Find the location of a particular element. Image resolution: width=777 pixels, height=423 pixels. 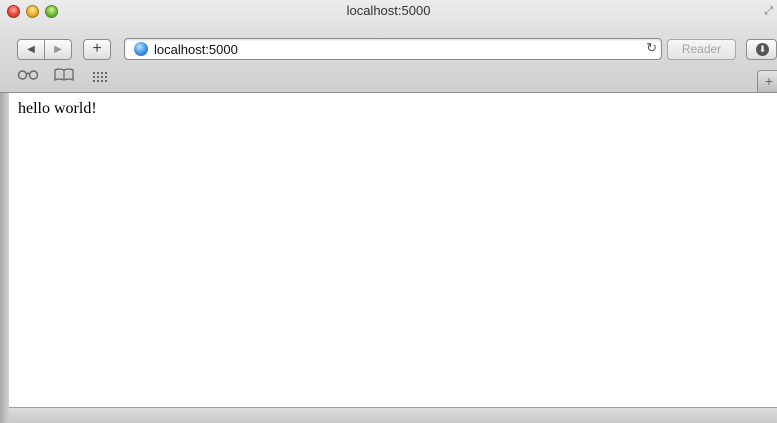

reader-button: Reader is located at coordinates (701, 49).